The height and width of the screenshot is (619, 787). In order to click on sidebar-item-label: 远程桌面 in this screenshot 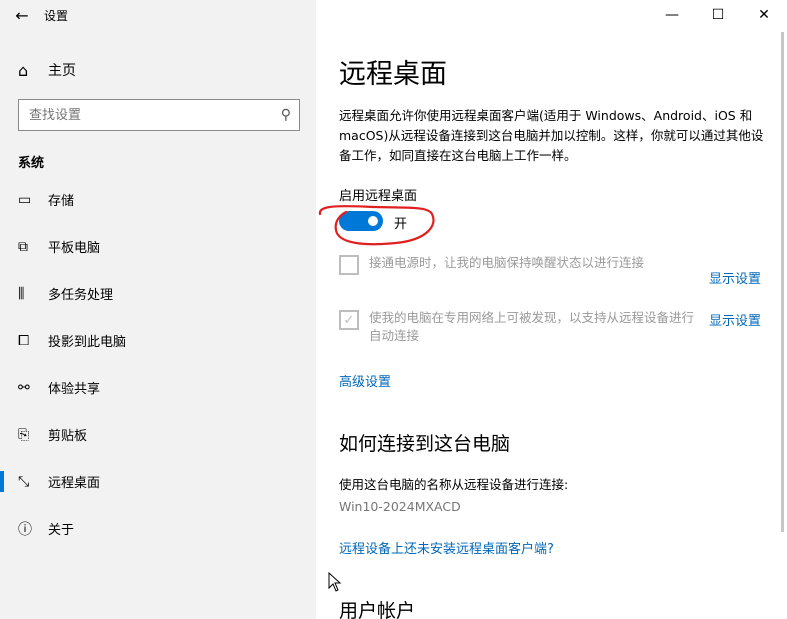, I will do `click(74, 483)`.